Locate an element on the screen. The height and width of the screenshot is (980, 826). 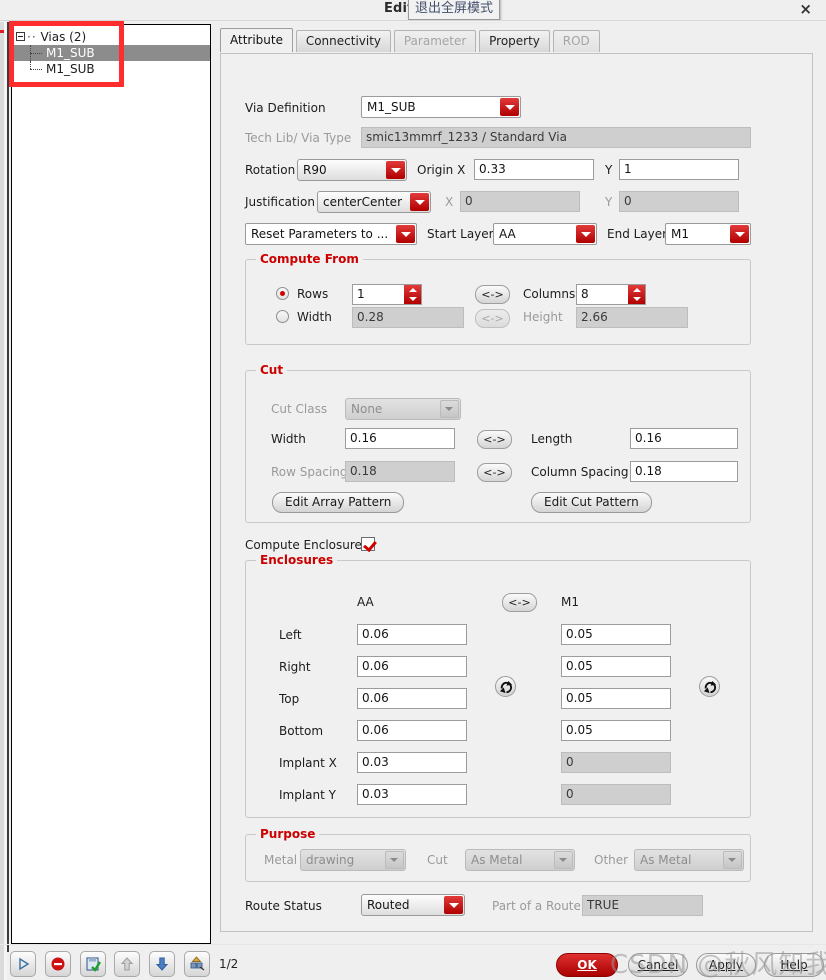
stop-button is located at coordinates (57, 964).